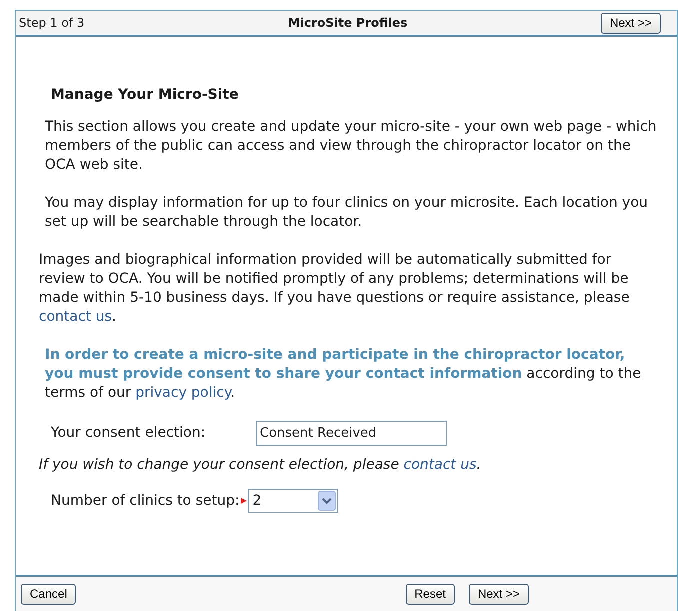 This screenshot has width=678, height=611. I want to click on cancel-button: Cancel, so click(48, 594).